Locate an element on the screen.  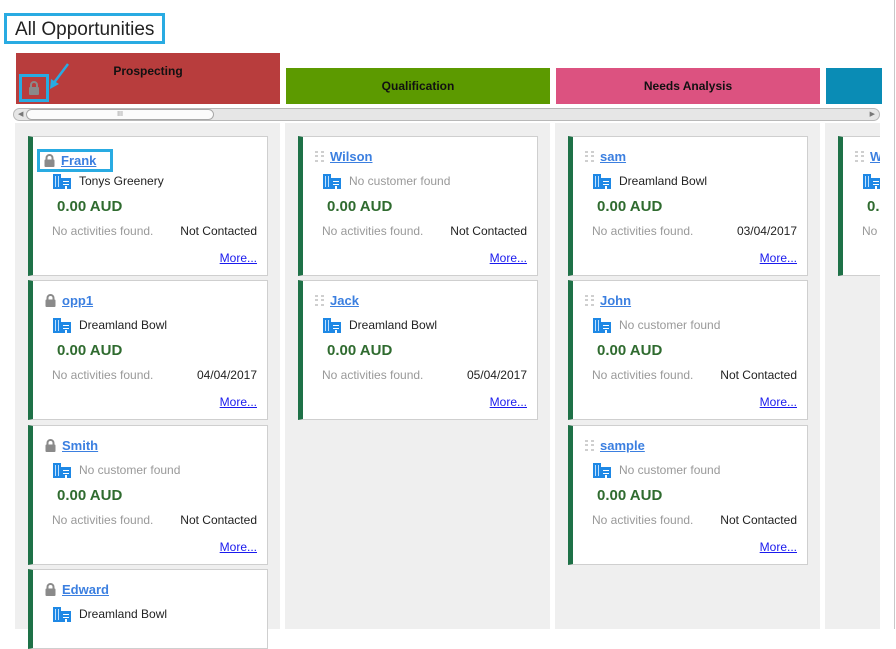
card-header: Frank is located at coordinates (75, 160).